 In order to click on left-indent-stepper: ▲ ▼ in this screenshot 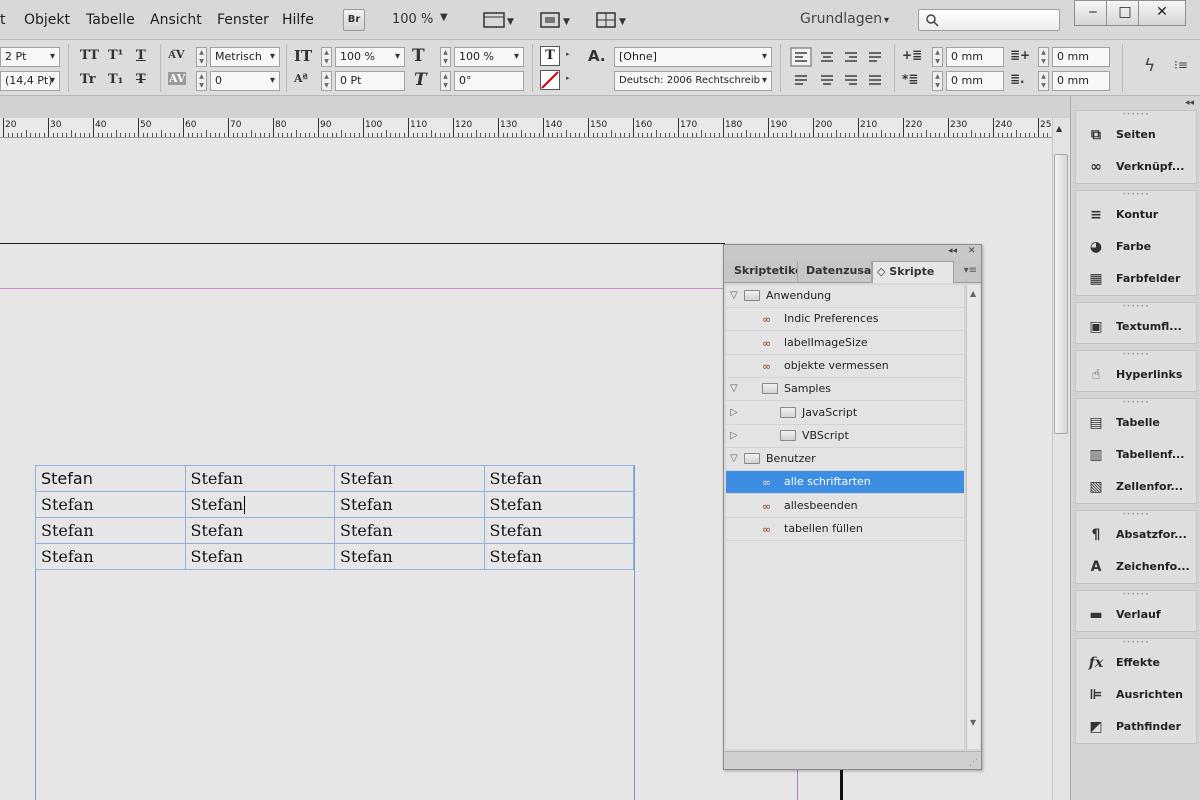, I will do `click(937, 57)`.